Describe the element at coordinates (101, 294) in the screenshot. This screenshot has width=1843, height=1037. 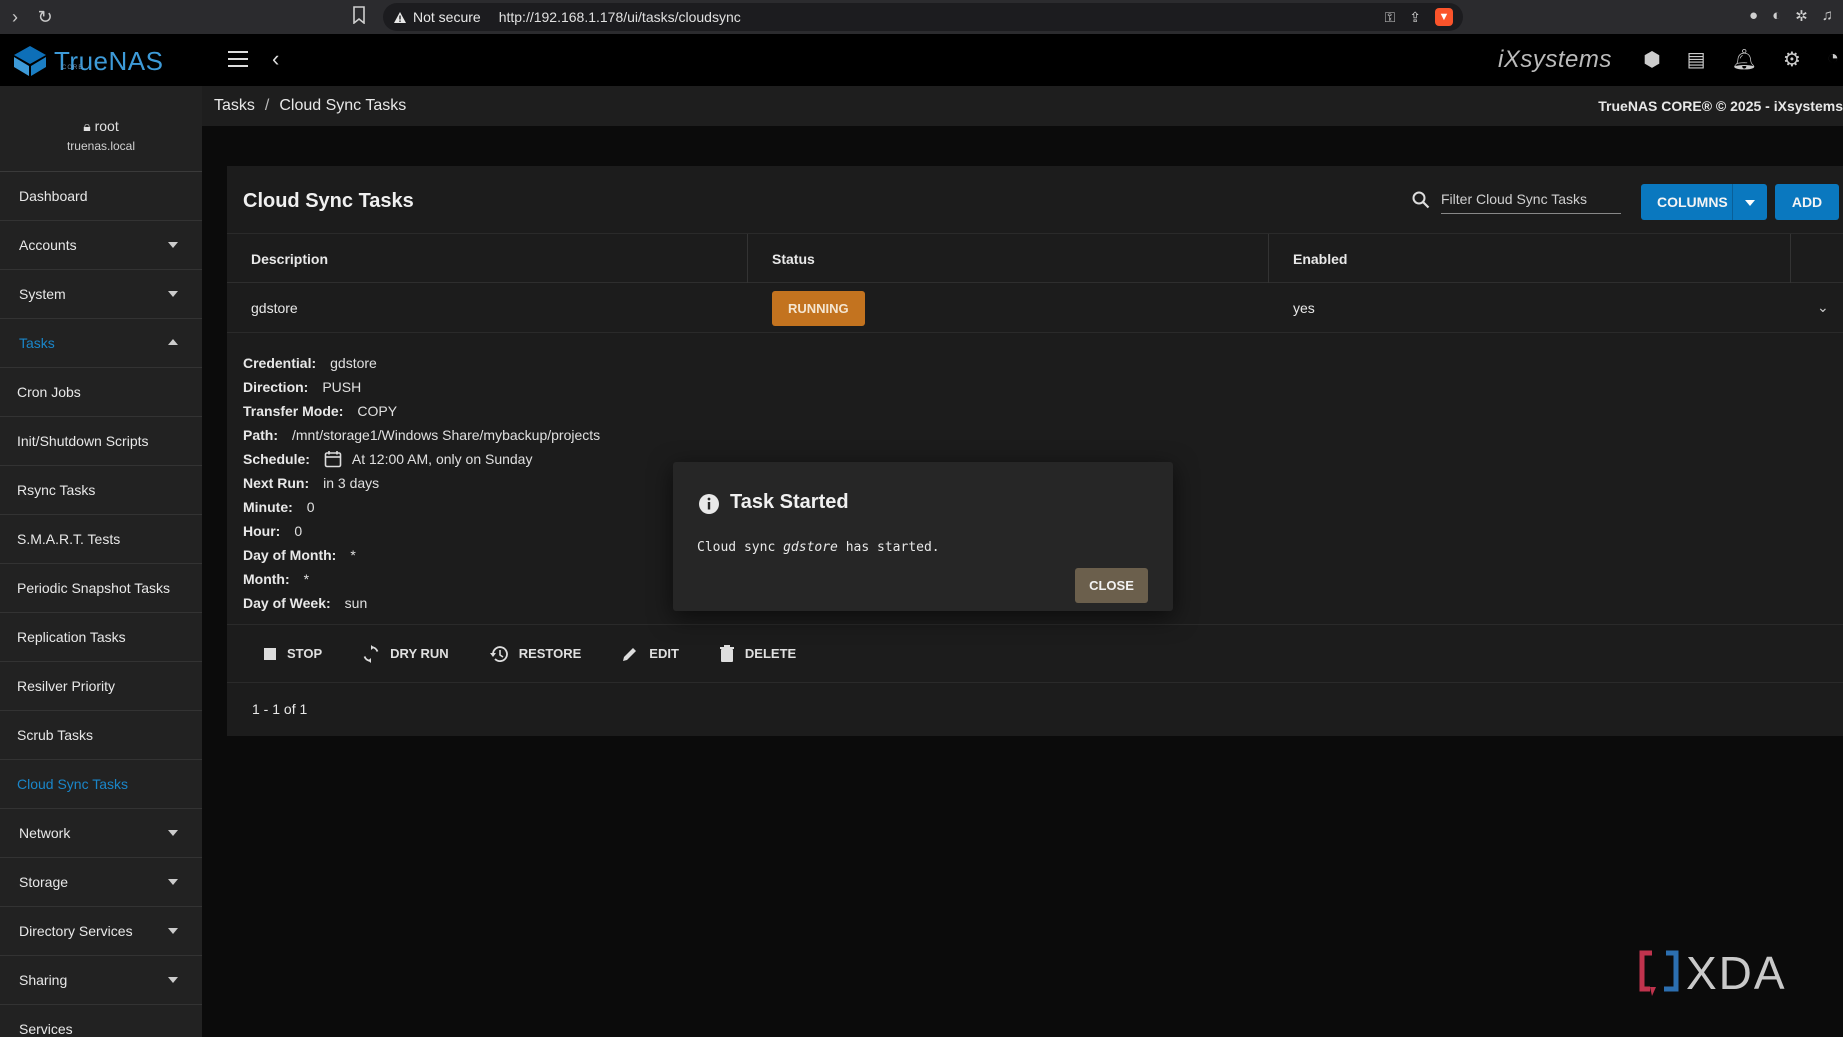
I see `sidebar-item-system: System` at that location.